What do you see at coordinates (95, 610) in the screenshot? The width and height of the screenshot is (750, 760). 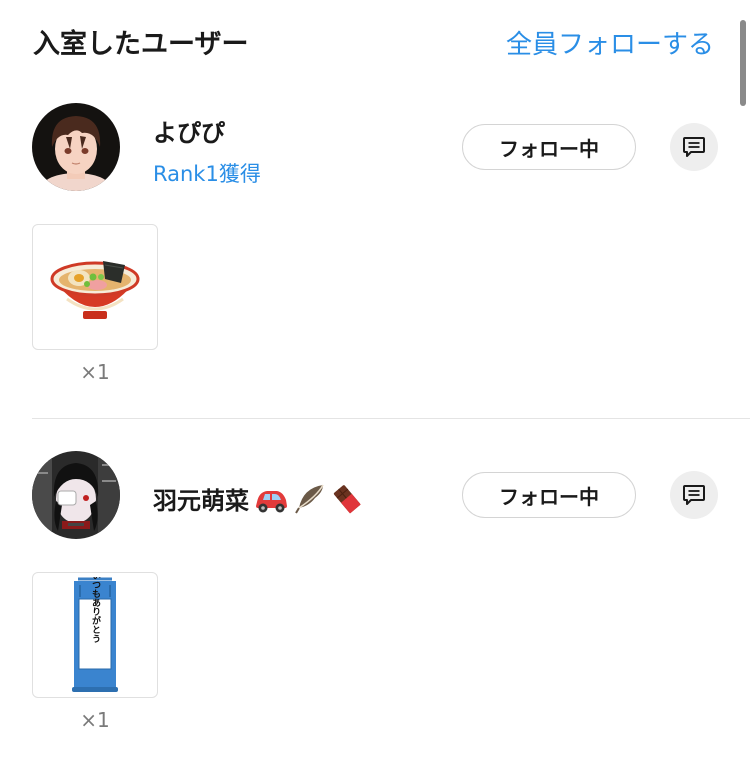 I see `scroll-text: いつもありがとう` at bounding box center [95, 610].